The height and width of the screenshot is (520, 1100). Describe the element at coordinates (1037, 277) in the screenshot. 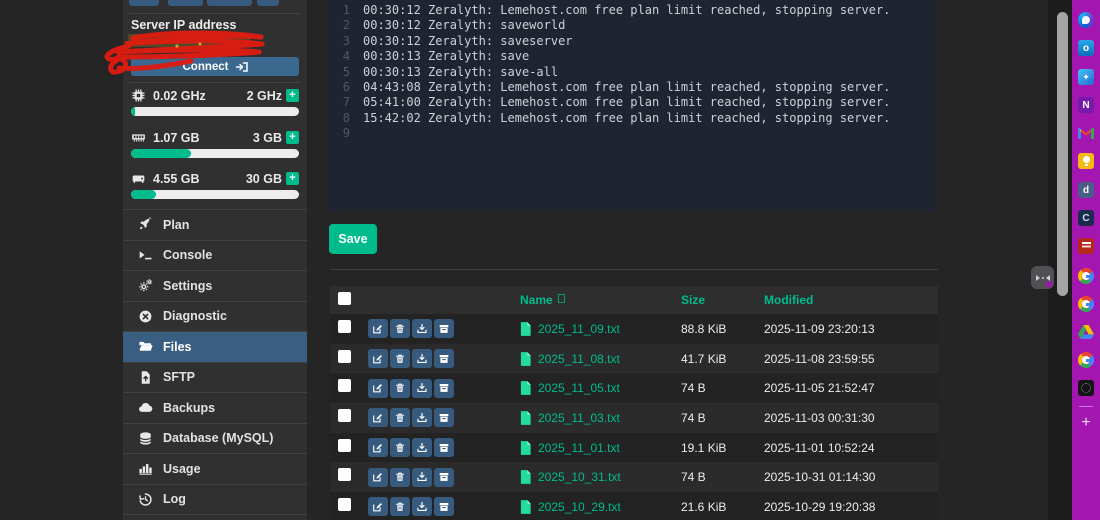

I see `collapse-icon` at that location.